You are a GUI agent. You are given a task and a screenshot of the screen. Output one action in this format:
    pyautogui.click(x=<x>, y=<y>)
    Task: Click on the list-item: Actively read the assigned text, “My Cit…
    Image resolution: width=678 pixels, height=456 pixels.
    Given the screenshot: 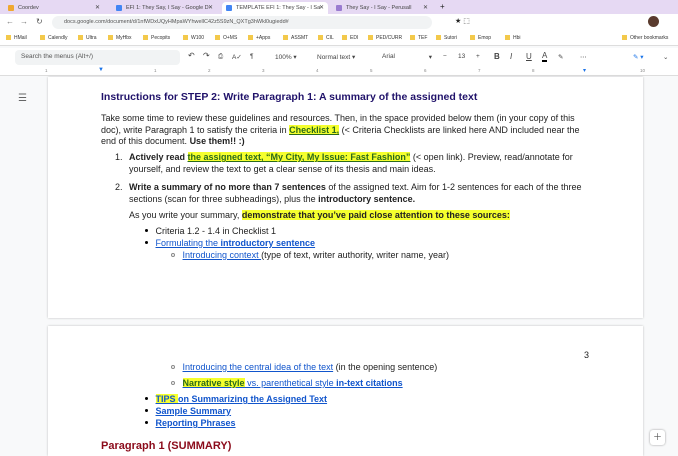 What is the action you would take?
    pyautogui.click(x=351, y=157)
    